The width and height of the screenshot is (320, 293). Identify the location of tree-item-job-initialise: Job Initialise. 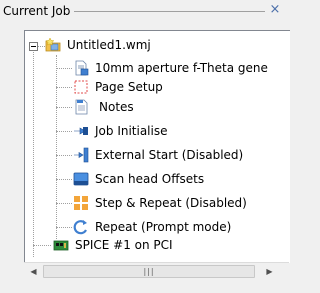
(181, 131).